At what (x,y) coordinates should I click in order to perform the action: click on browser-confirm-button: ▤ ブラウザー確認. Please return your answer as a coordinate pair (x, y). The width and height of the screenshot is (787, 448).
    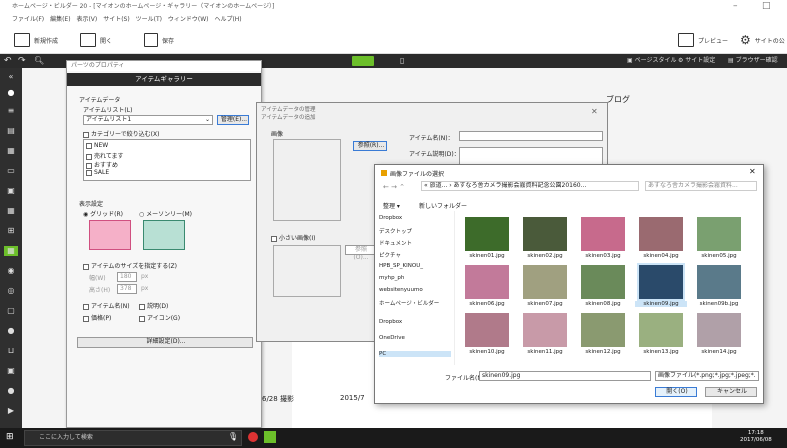
    Looking at the image, I should click on (753, 61).